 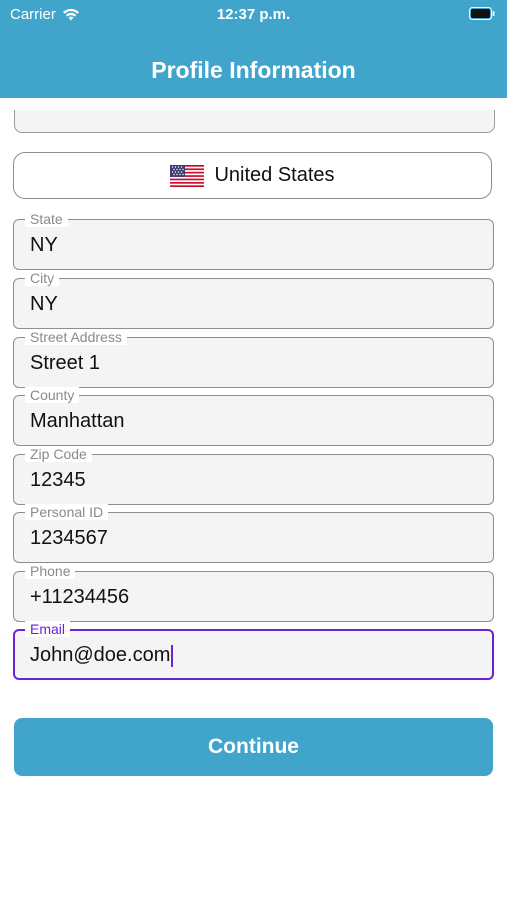 I want to click on state-value: NY, so click(x=44, y=245).